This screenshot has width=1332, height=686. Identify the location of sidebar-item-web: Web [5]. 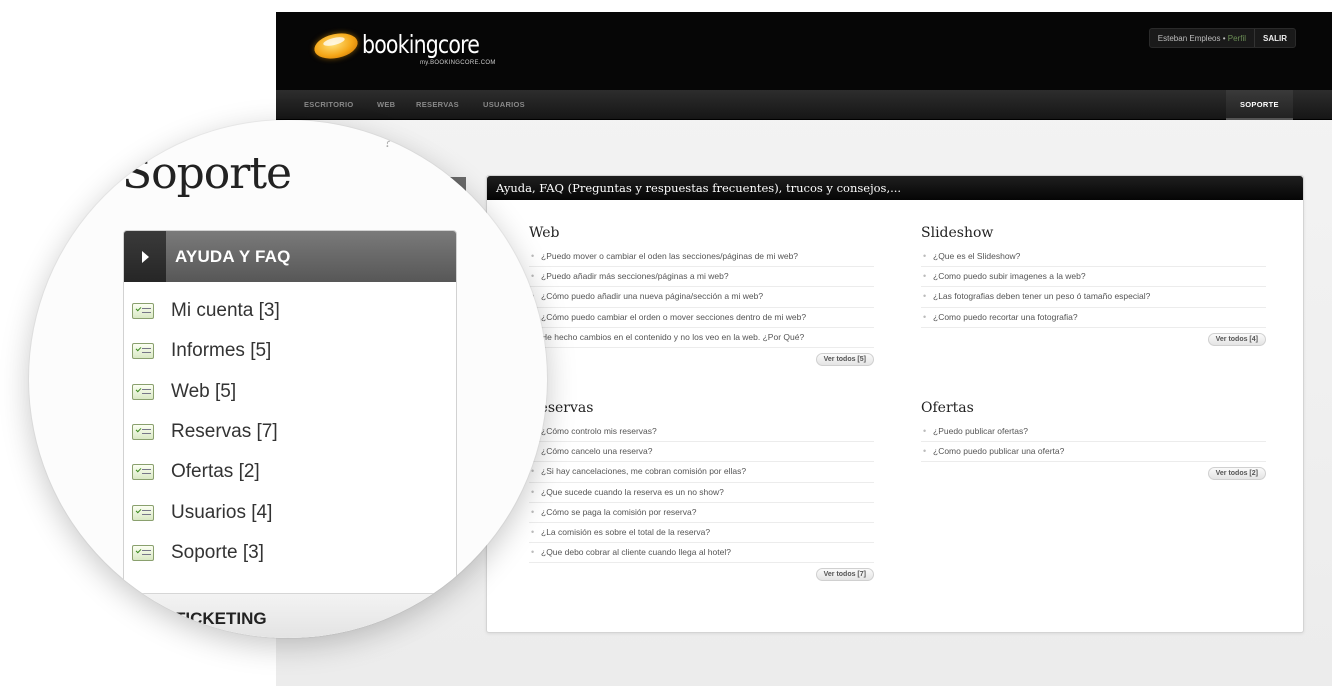
(206, 392).